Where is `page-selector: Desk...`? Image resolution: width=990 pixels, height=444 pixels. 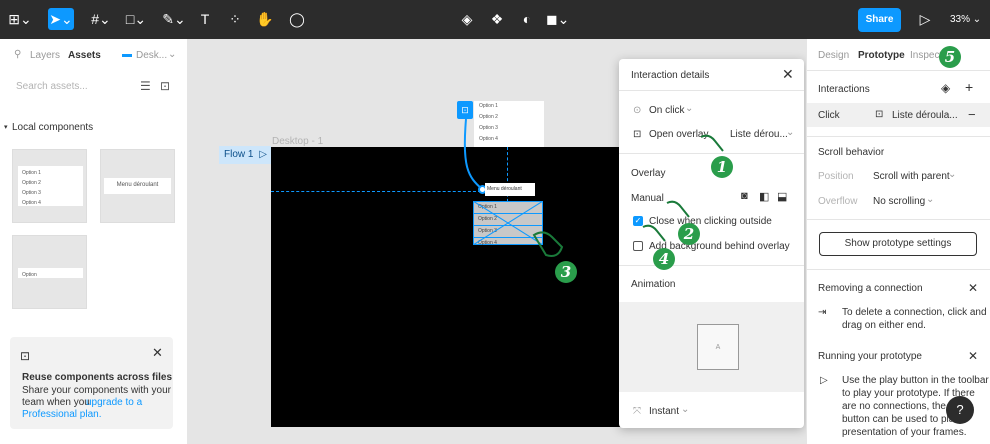 page-selector: Desk... is located at coordinates (151, 55).